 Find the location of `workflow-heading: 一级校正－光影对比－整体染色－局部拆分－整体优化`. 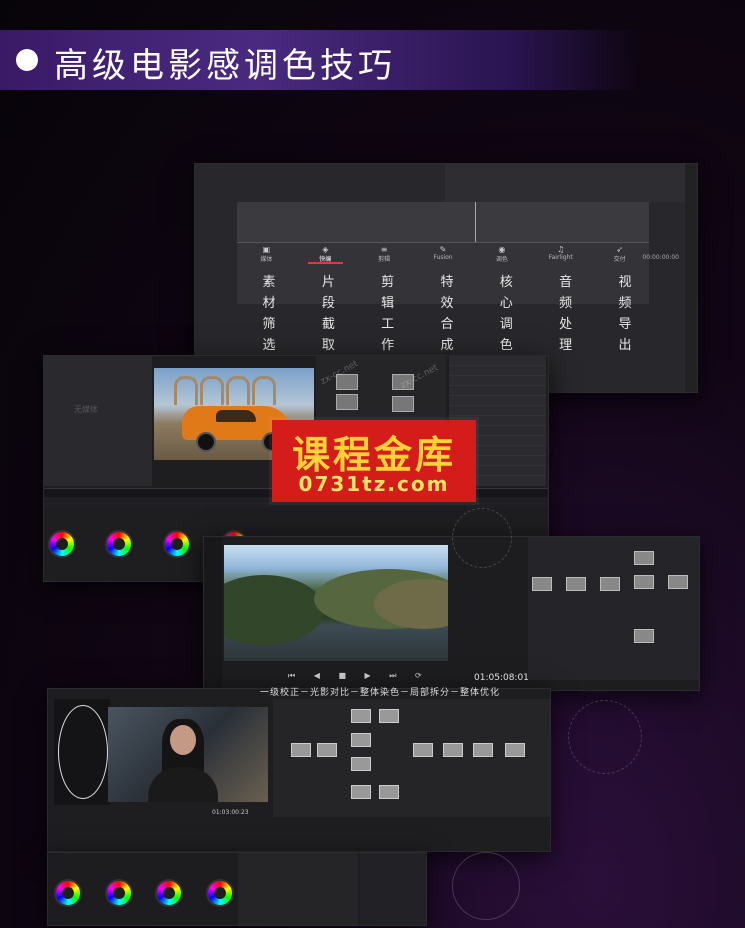

workflow-heading: 一级校正－光影对比－整体染色－局部拆分－整体优化 is located at coordinates (380, 693).